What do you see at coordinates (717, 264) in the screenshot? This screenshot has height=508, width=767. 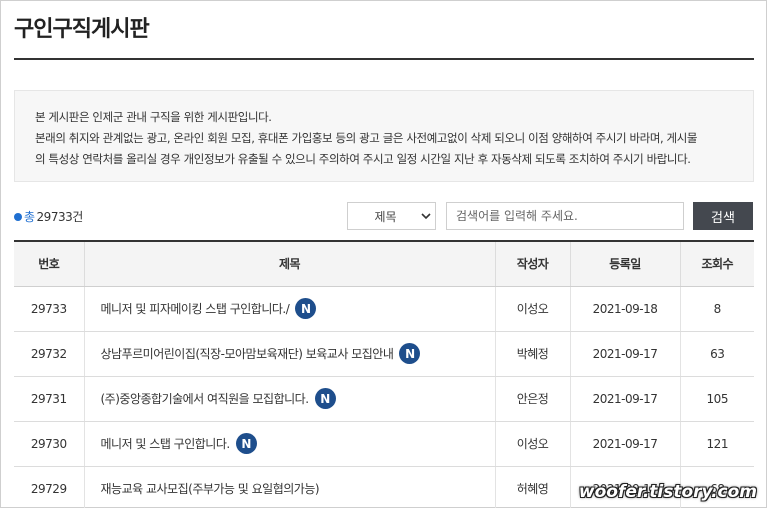 I see `column-header-views: 조회수` at bounding box center [717, 264].